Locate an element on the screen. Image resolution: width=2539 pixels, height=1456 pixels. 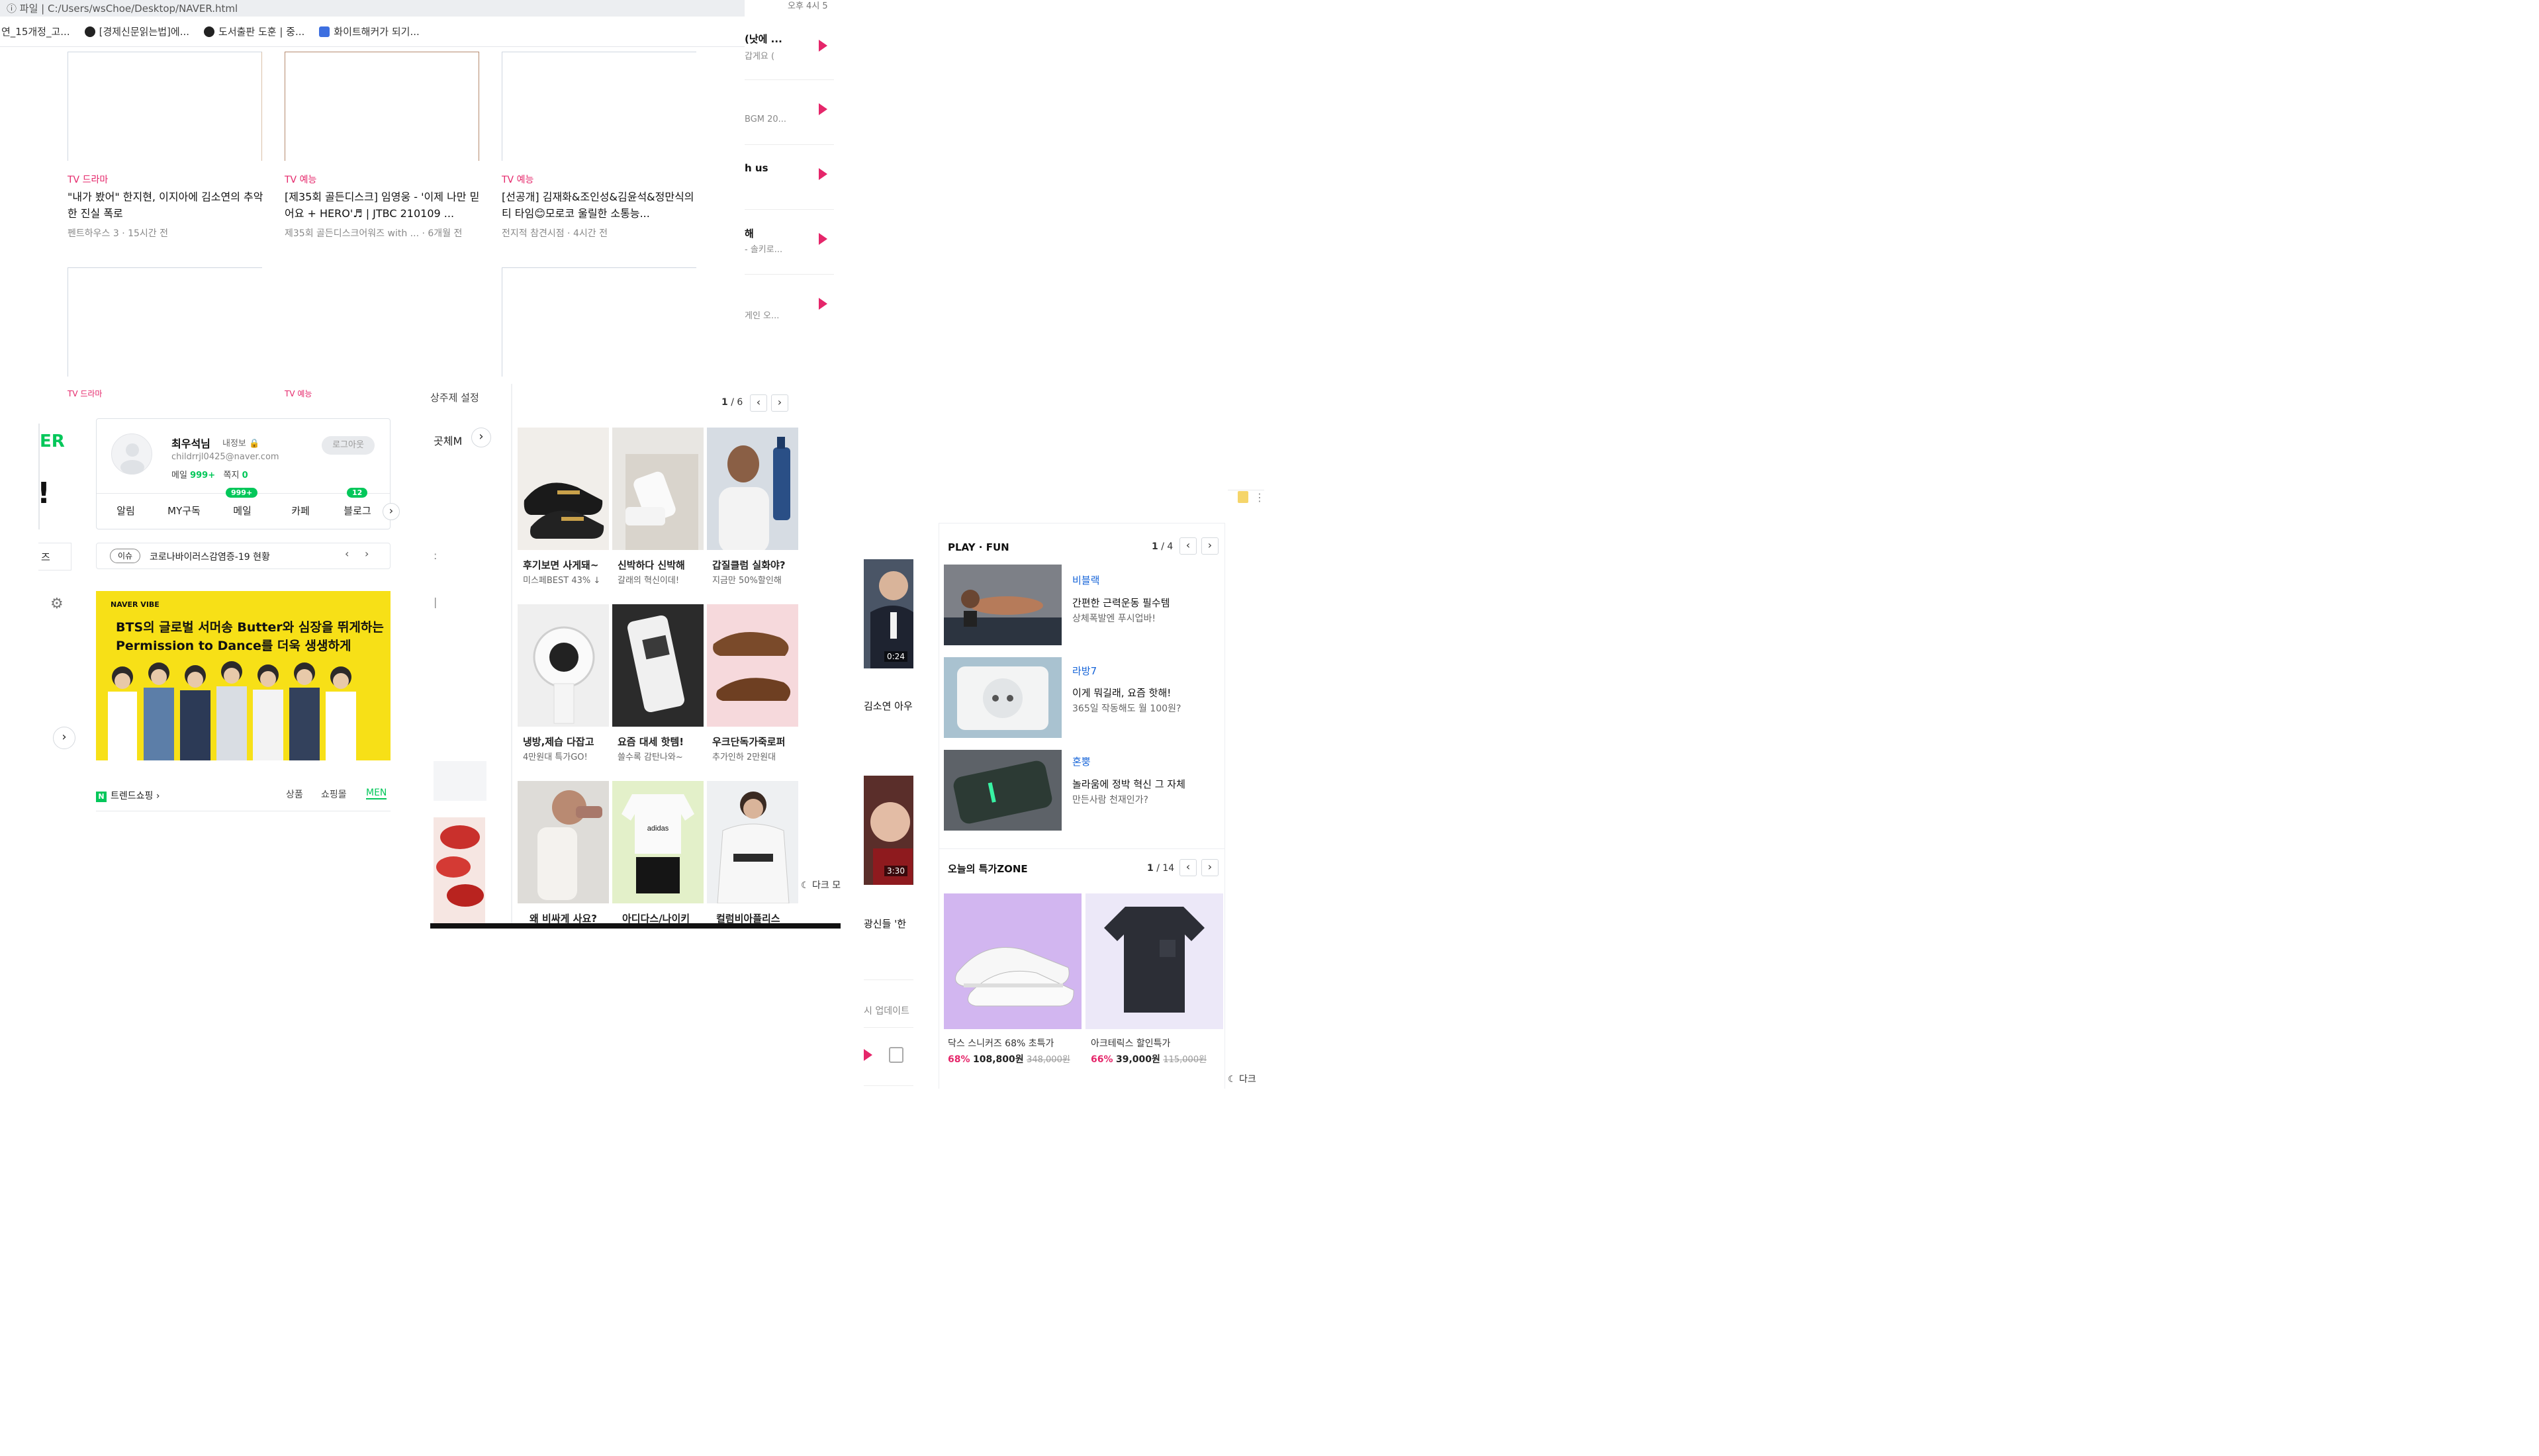
fleece-model-image is located at coordinates (753, 842).